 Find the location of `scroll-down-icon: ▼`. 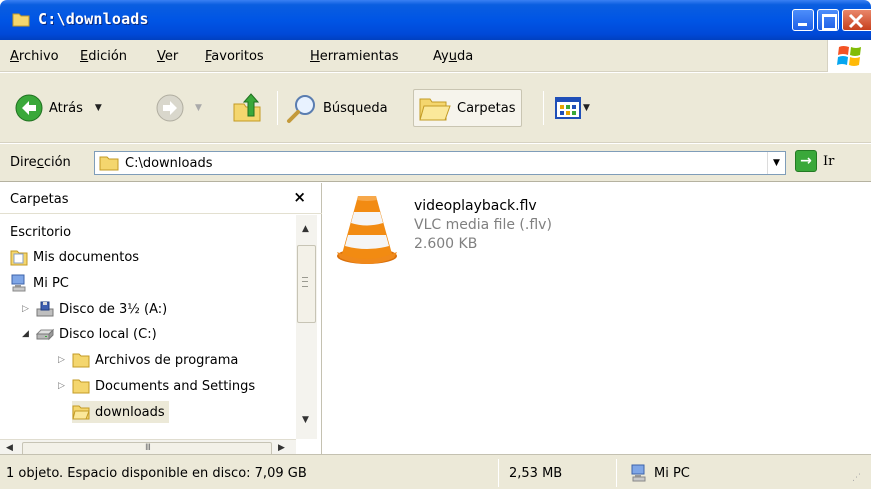

scroll-down-icon: ▼ is located at coordinates (305, 420).